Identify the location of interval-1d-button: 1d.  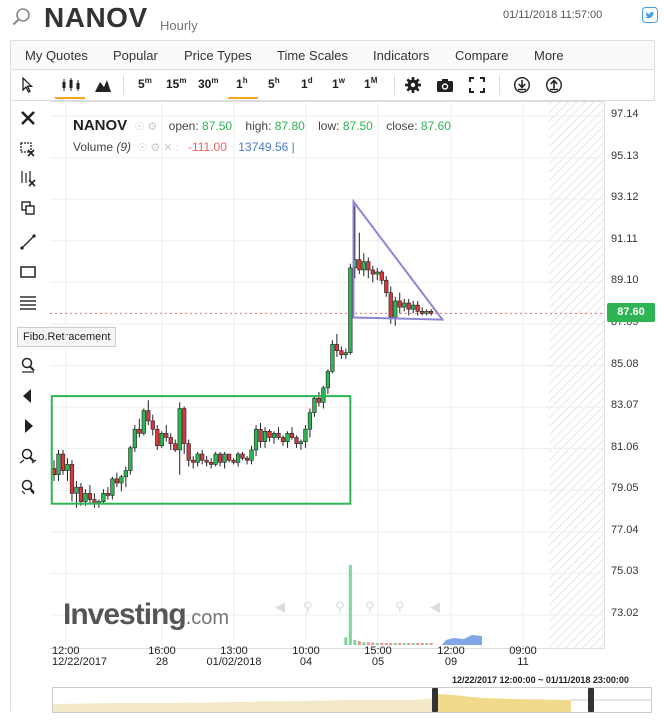
(307, 83).